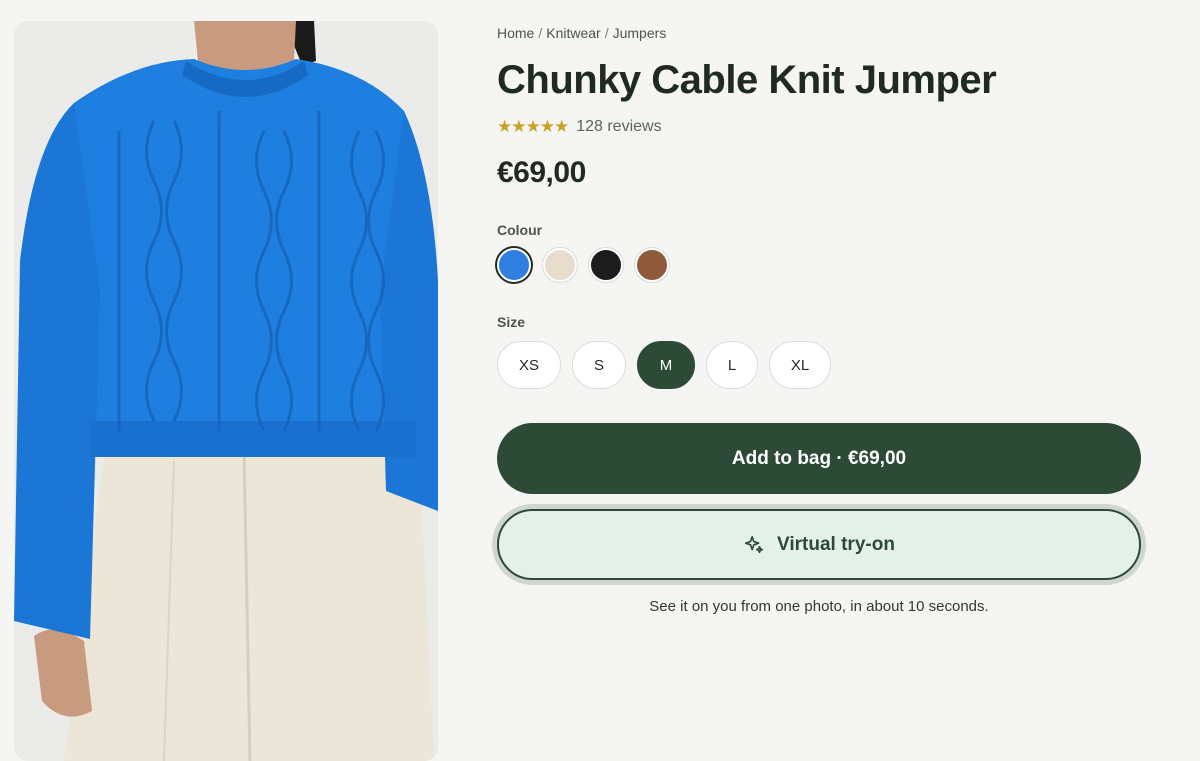 This screenshot has height=761, width=1200. What do you see at coordinates (515, 33) in the screenshot?
I see `breadcrumb-home: Home` at bounding box center [515, 33].